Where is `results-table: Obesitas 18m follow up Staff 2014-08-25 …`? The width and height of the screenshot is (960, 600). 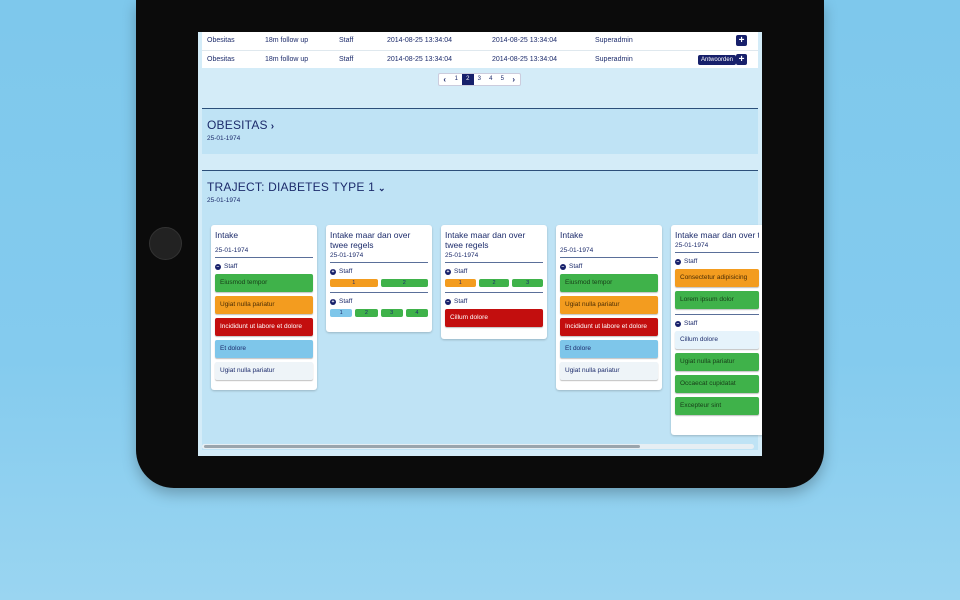 results-table: Obesitas 18m follow up Staff 2014-08-25 … is located at coordinates (480, 51).